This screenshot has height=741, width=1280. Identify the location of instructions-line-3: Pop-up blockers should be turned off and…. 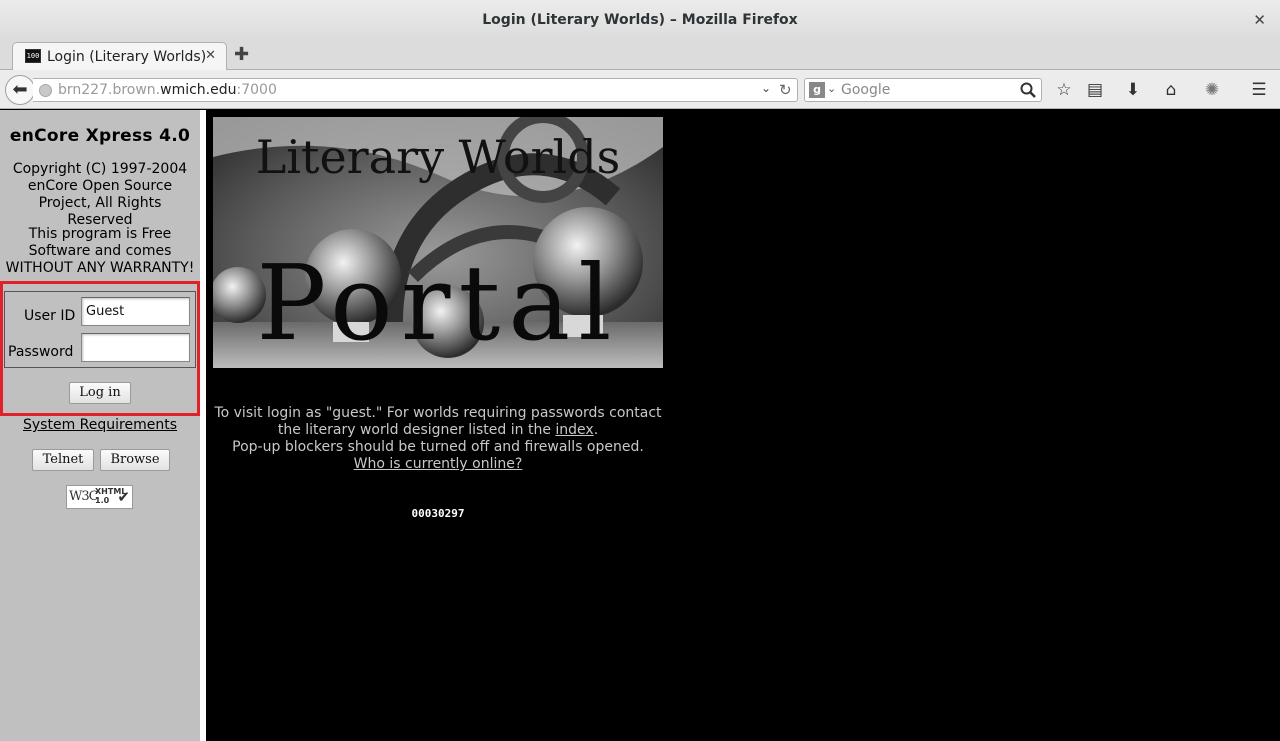
(438, 447).